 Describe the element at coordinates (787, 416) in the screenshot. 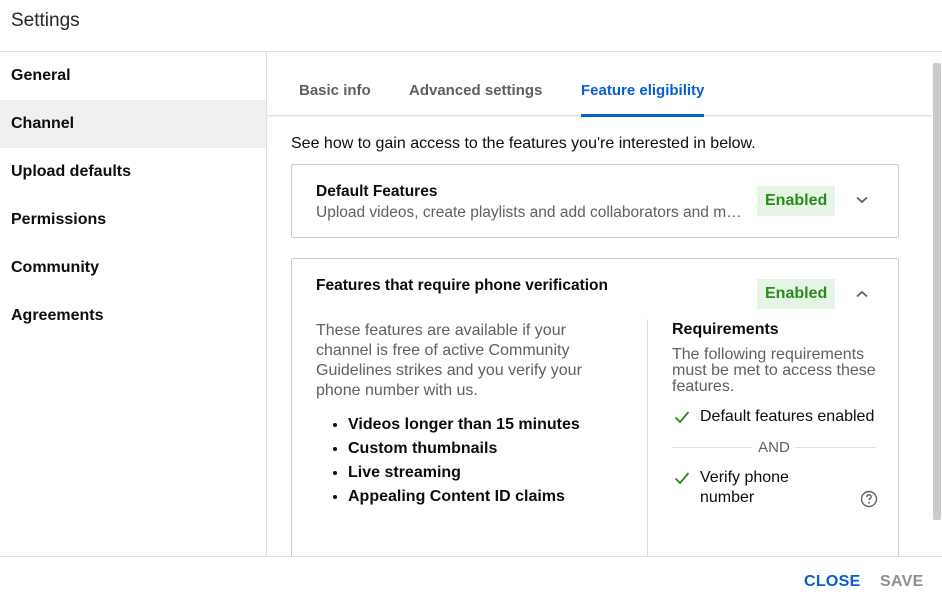

I see `requirement-label: Default features enabled` at that location.